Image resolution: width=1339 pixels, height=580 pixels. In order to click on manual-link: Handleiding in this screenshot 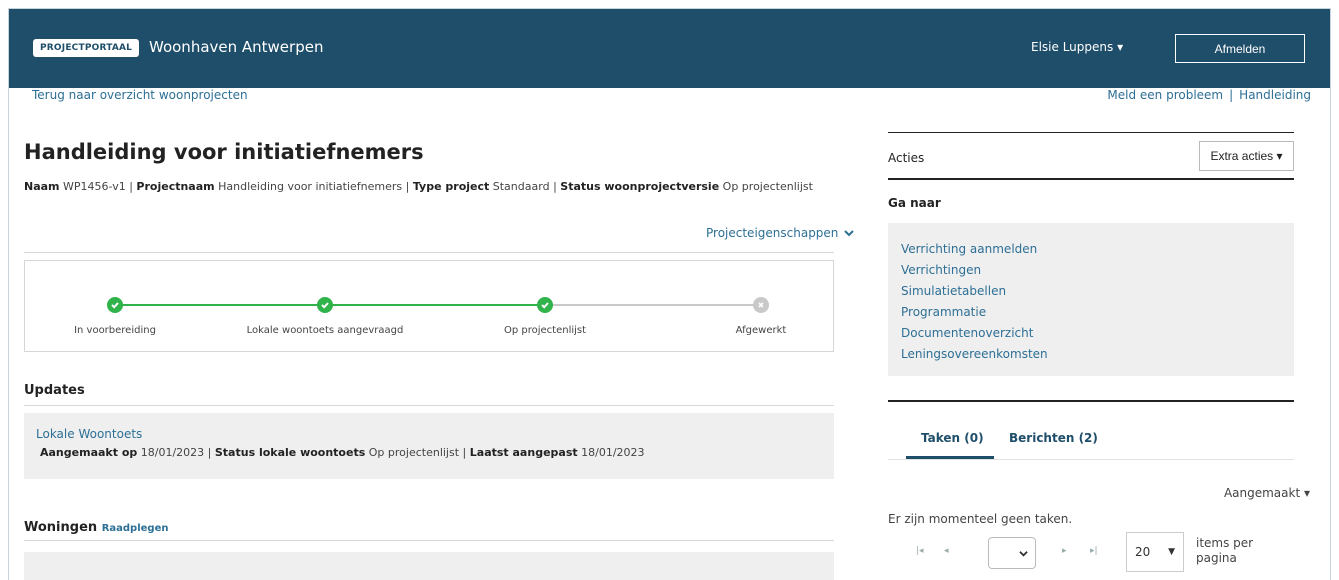, I will do `click(1275, 95)`.